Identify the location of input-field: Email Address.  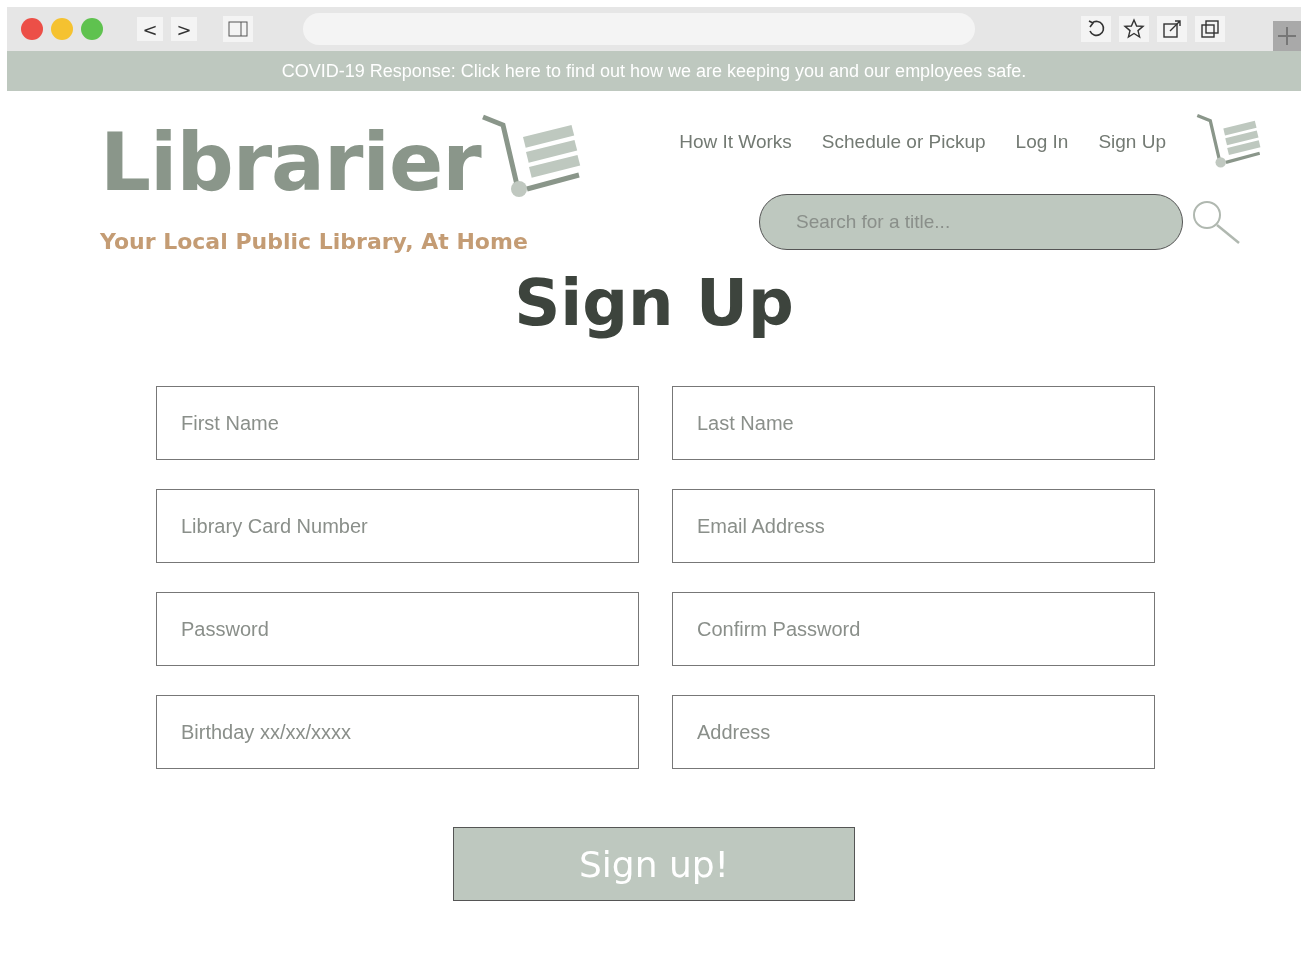
(913, 526).